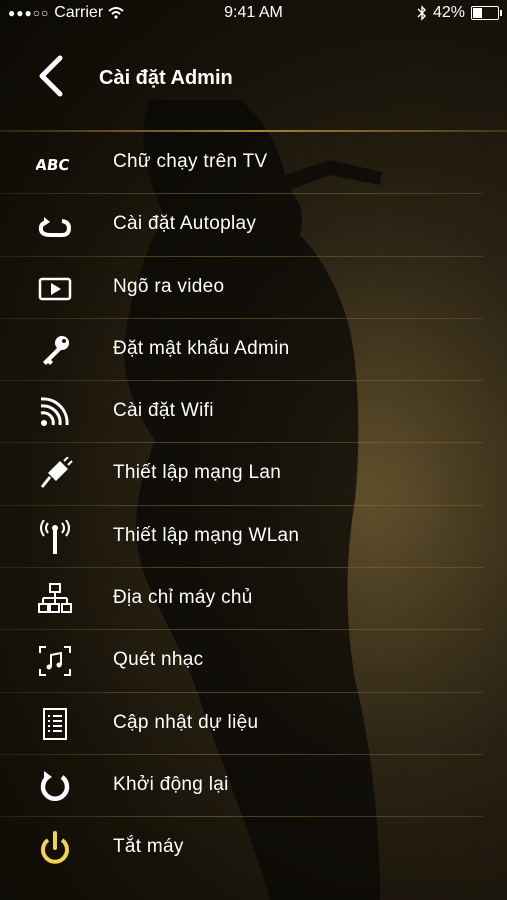 The height and width of the screenshot is (900, 507). Describe the element at coordinates (253, 14) in the screenshot. I see `status-bar: ●●●○○ Carrier 9:41 AM 42%` at that location.